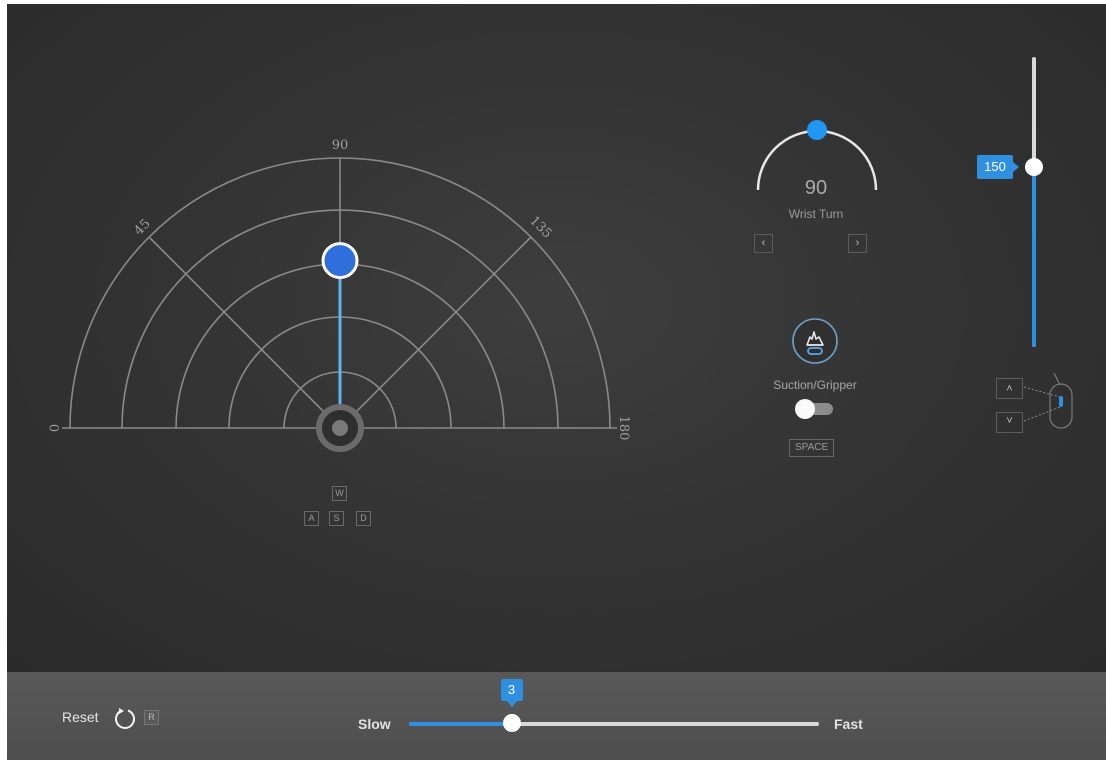 This screenshot has width=1106, height=760. What do you see at coordinates (816, 409) in the screenshot?
I see `gripper-toggle` at bounding box center [816, 409].